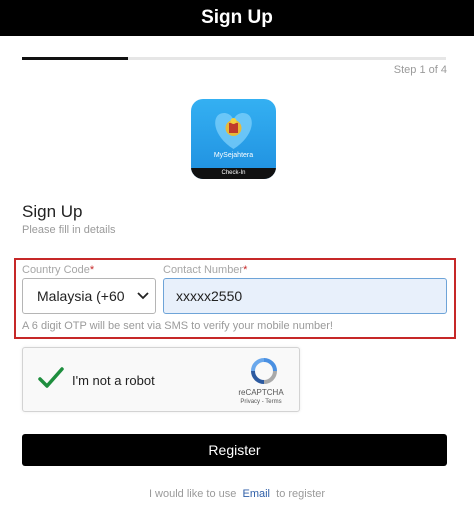  Describe the element at coordinates (52, 211) in the screenshot. I see `form-title: Sign Up` at that location.